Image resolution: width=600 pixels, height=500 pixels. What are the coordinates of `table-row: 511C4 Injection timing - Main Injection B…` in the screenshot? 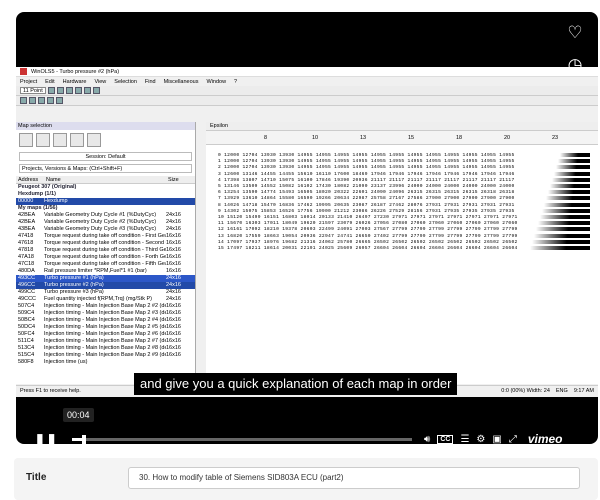 It's located at (105, 341).